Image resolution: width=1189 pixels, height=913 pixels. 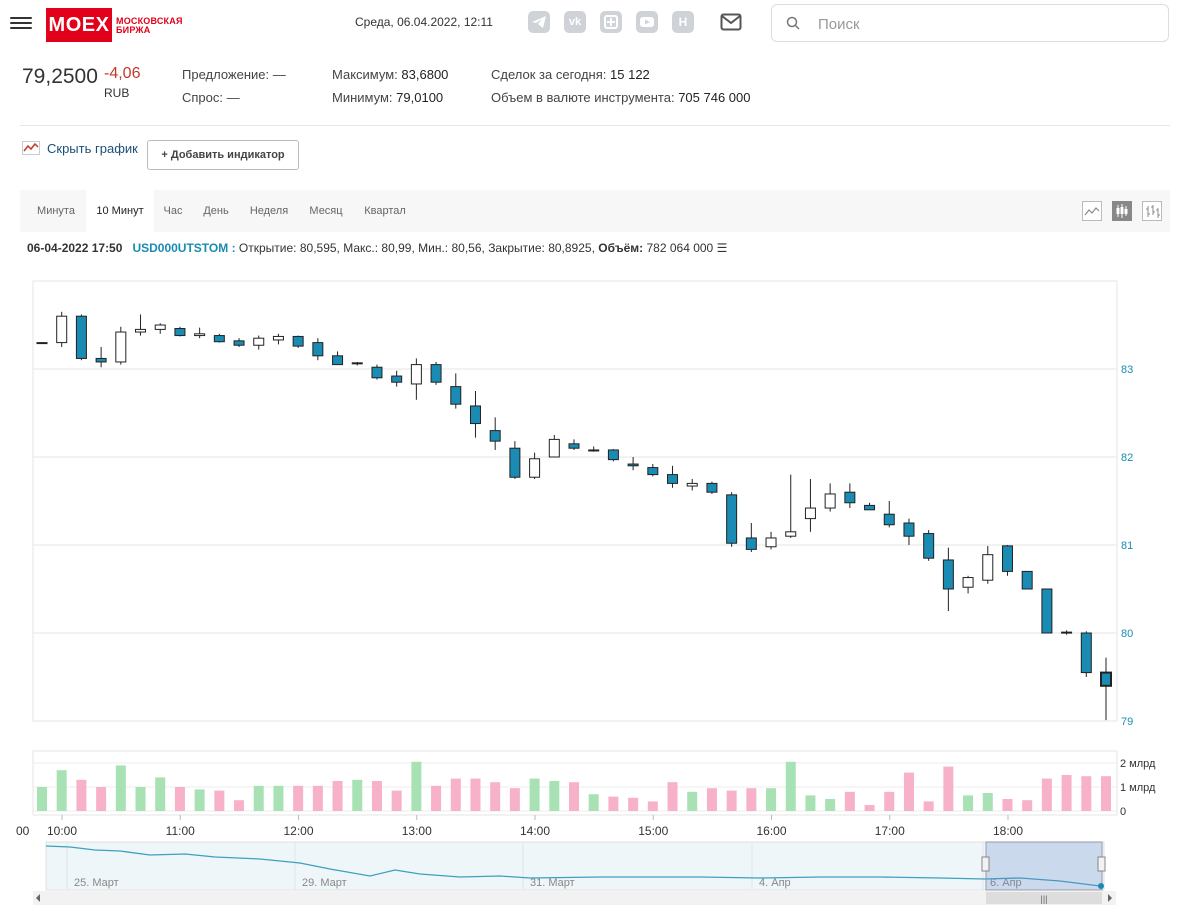 I want to click on divider, so click(x=595, y=125).